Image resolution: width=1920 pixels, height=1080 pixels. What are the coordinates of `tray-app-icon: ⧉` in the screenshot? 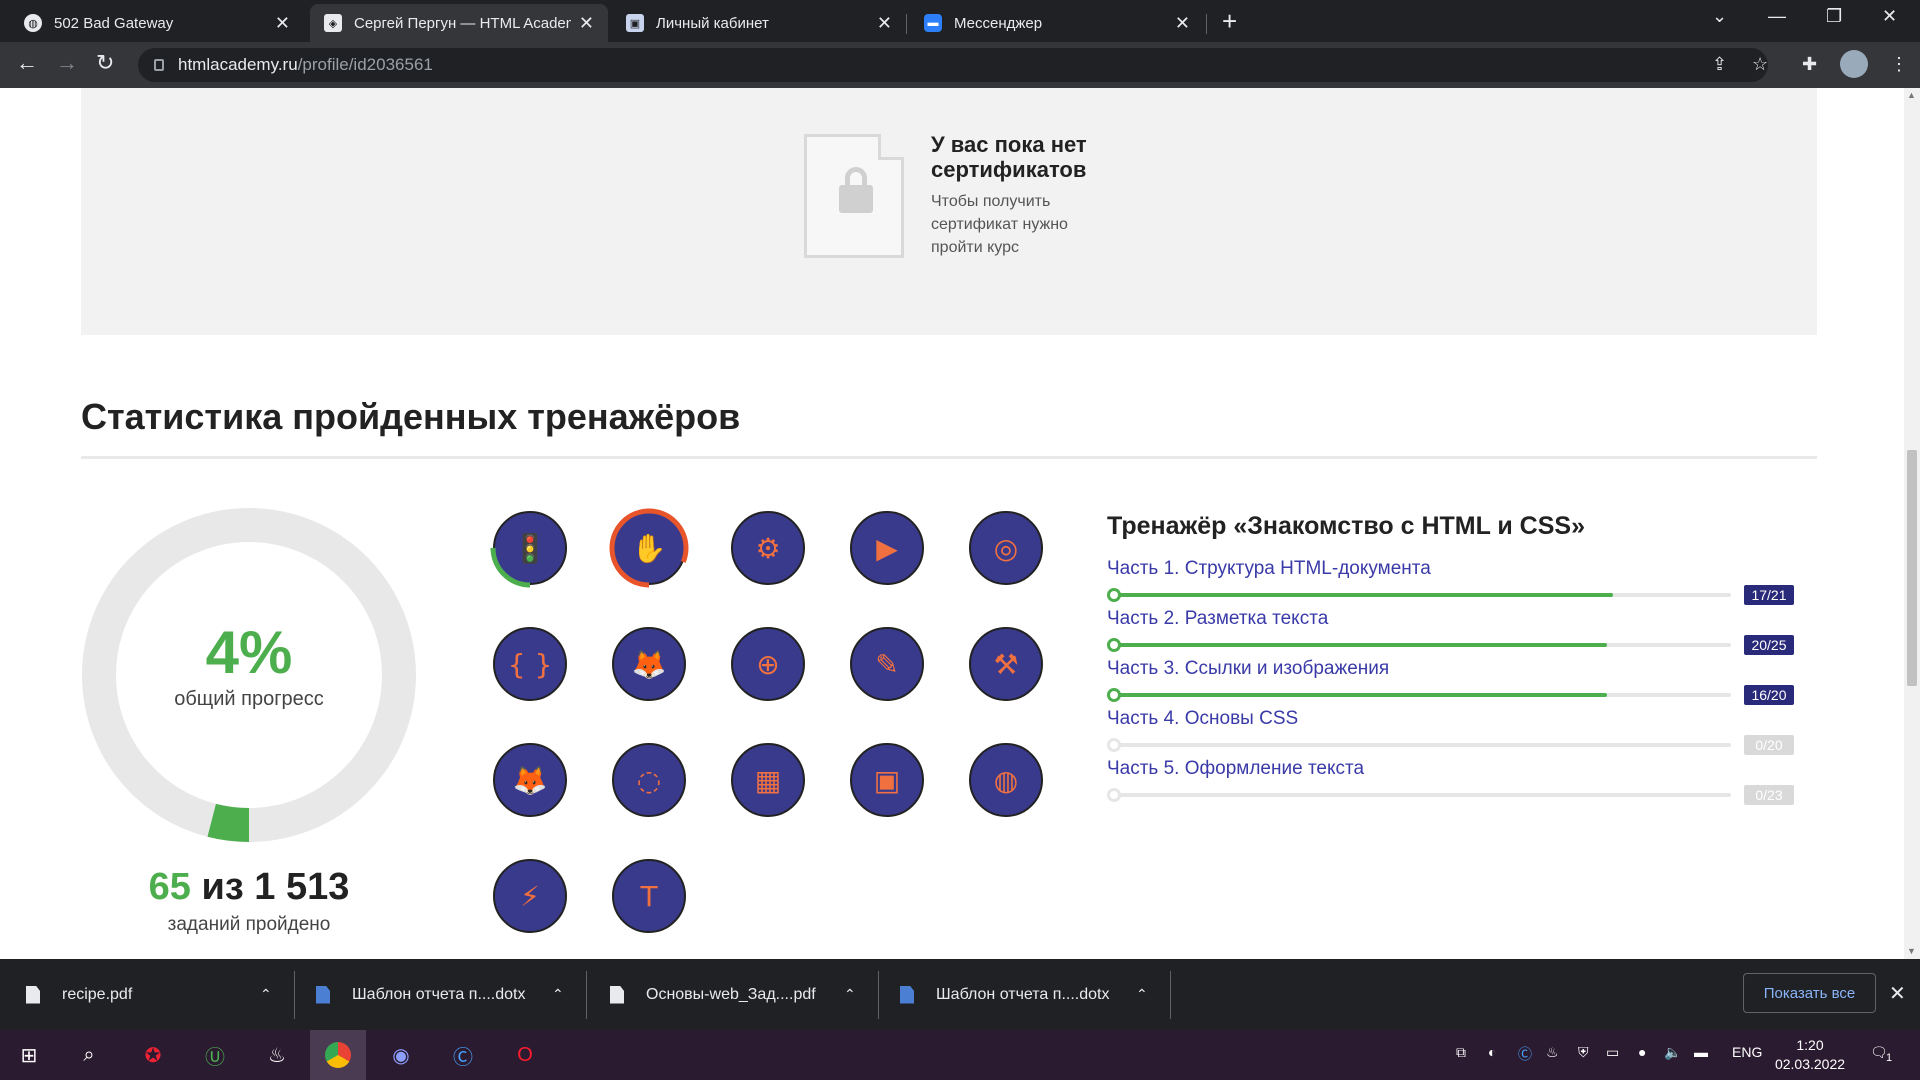 It's located at (1461, 1052).